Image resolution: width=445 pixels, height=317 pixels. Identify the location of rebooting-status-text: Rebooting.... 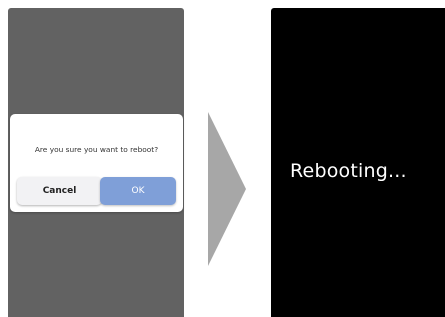
(348, 171).